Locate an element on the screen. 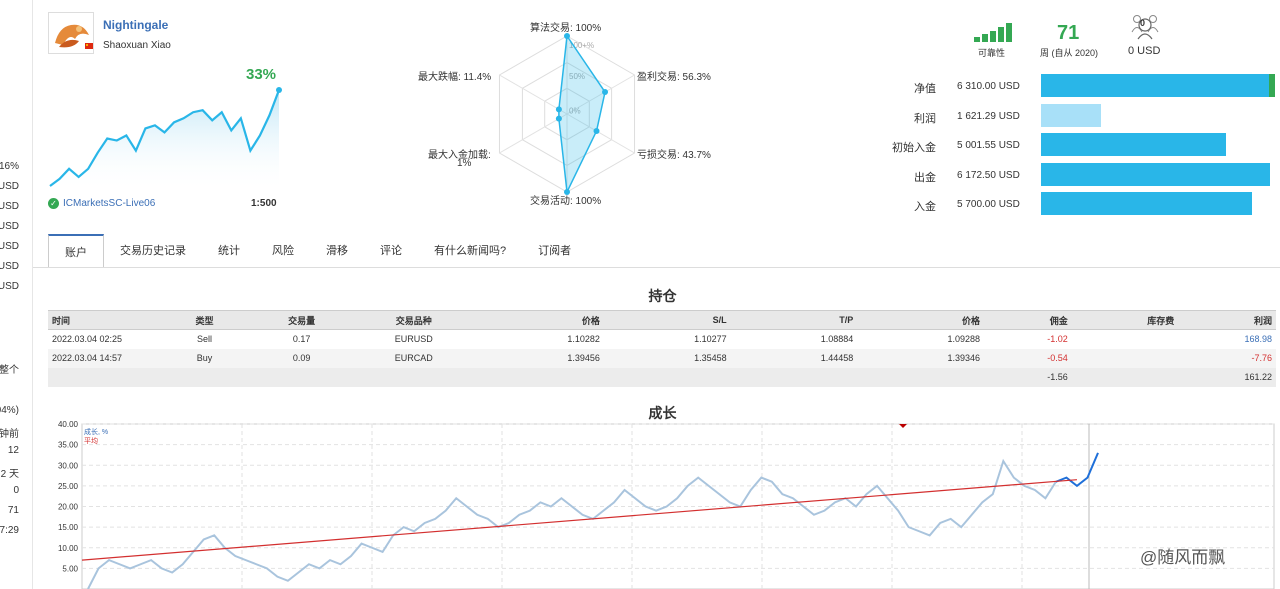 Image resolution: width=1280 pixels, height=589 pixels. table-header: 交易量 is located at coordinates (302, 320).